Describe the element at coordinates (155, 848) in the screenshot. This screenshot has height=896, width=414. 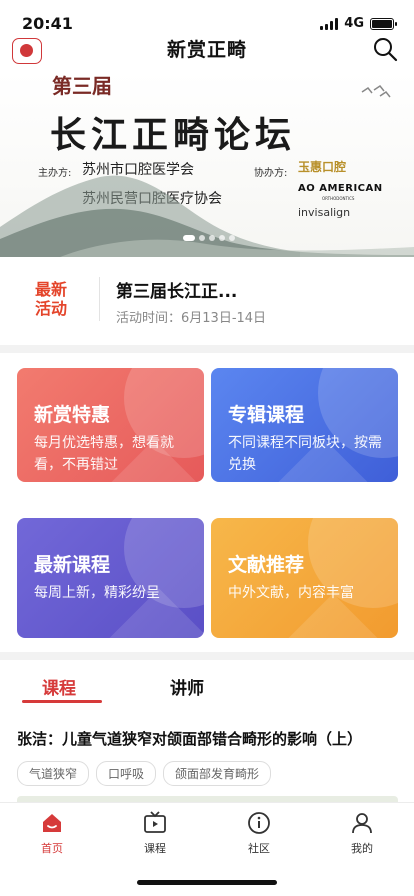
I see `tabbar-label: 课程` at that location.